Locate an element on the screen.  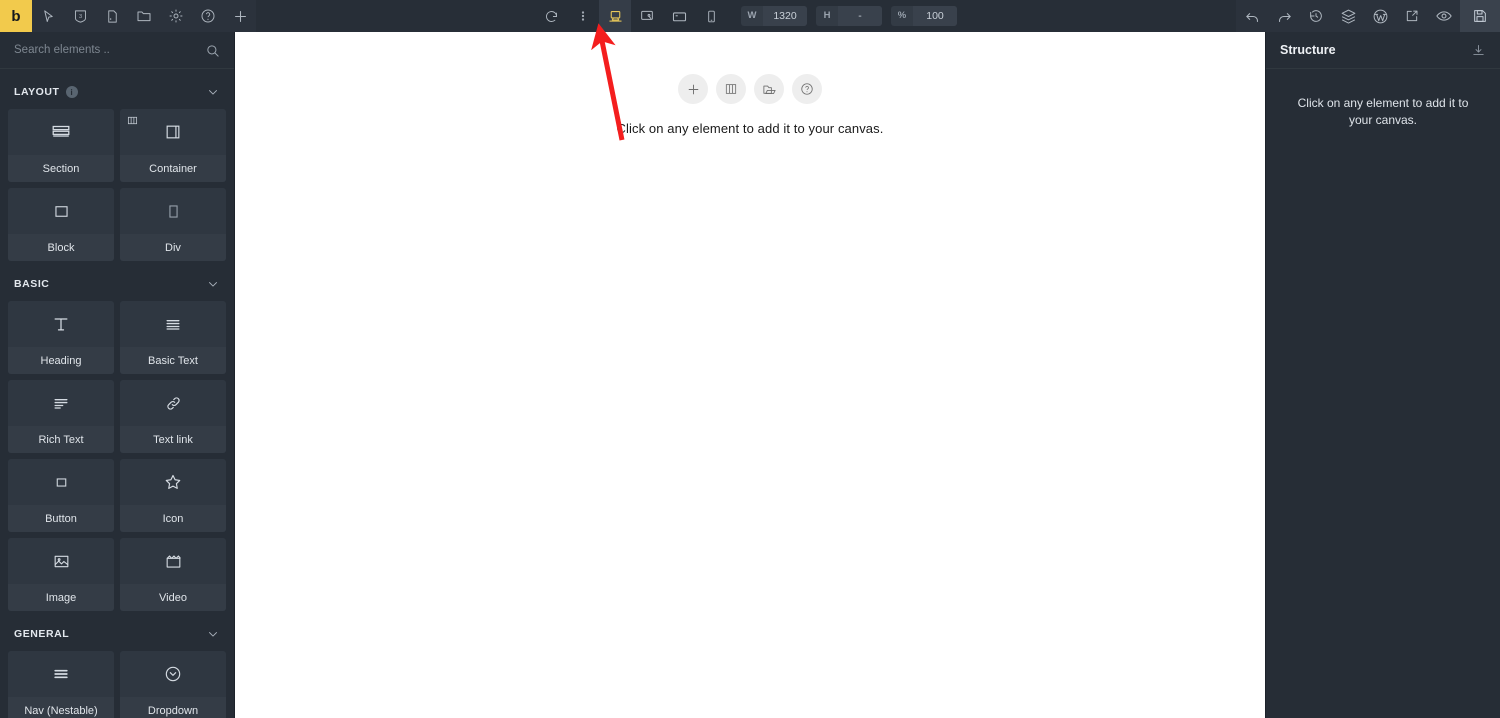
tile-label: Rich Text is located at coordinates (61, 439).